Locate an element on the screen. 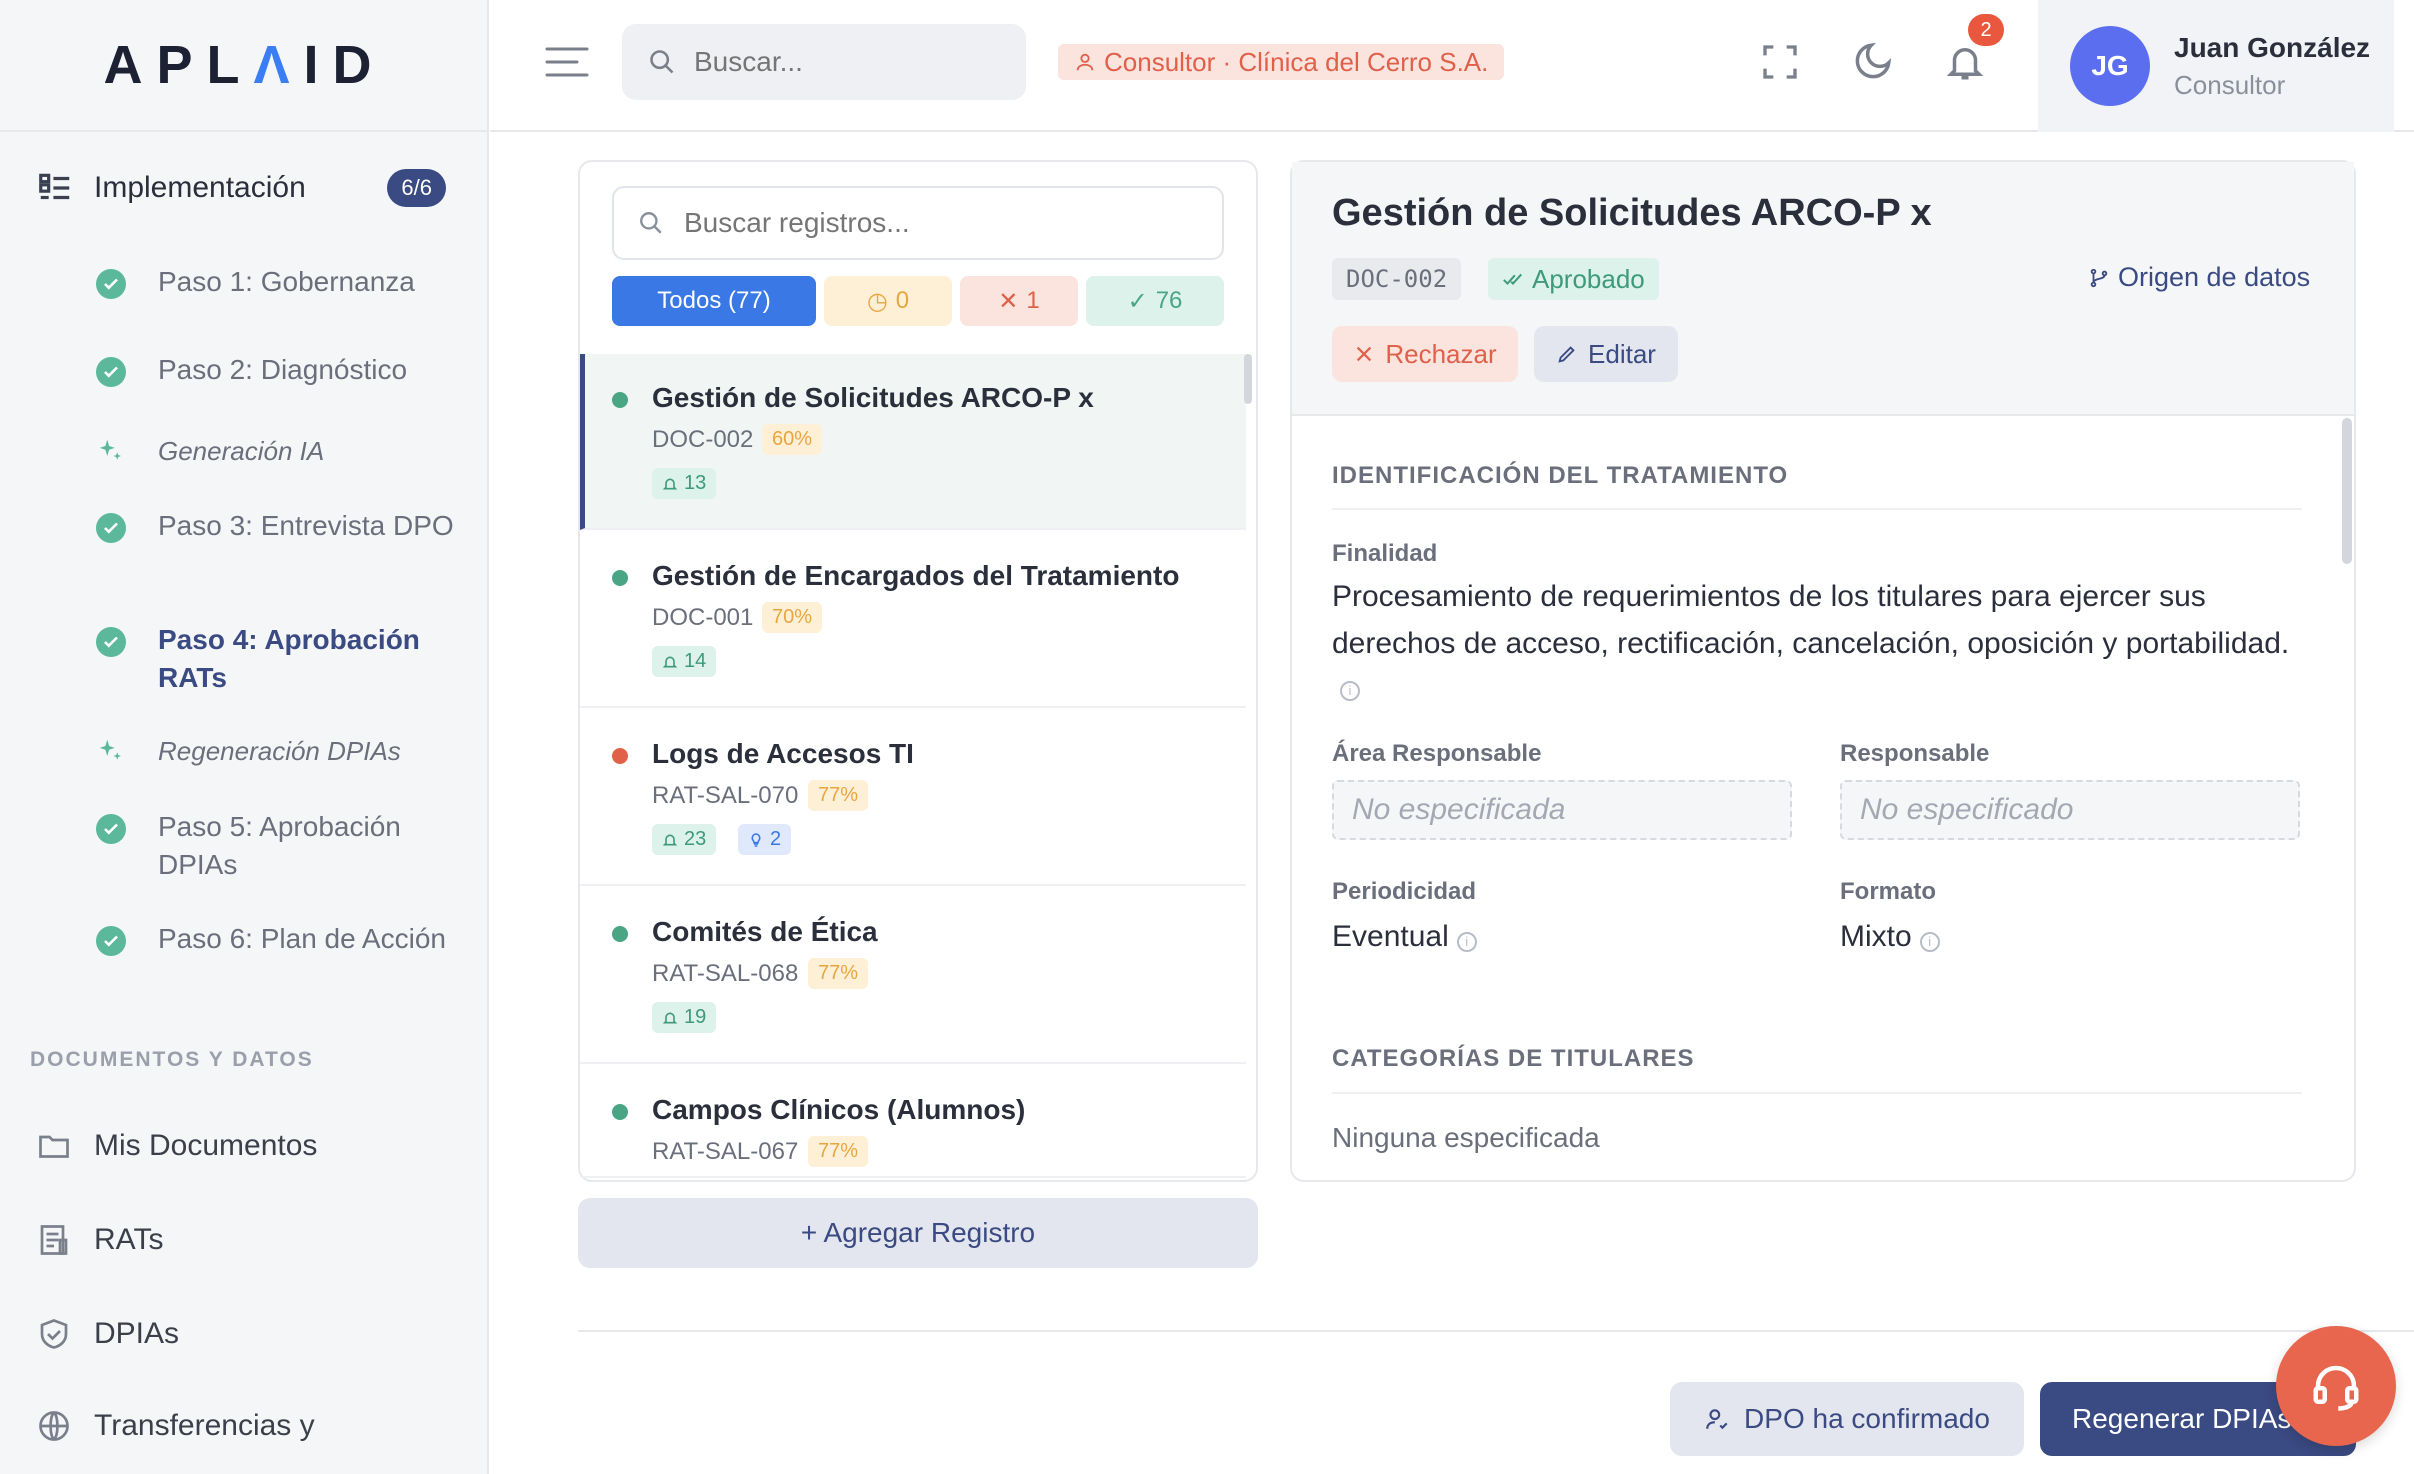 Image resolution: width=2414 pixels, height=1474 pixels. logo-text: APL is located at coordinates (178, 65).